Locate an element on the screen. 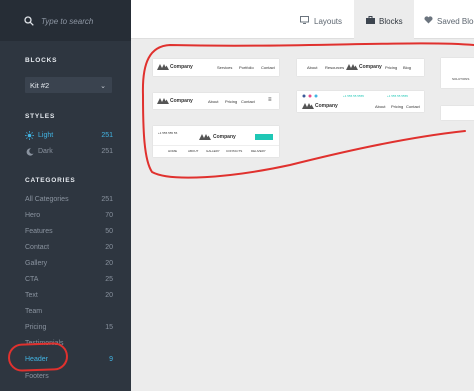 The width and height of the screenshot is (474, 391). category-item: CTA 25 is located at coordinates (69, 281).